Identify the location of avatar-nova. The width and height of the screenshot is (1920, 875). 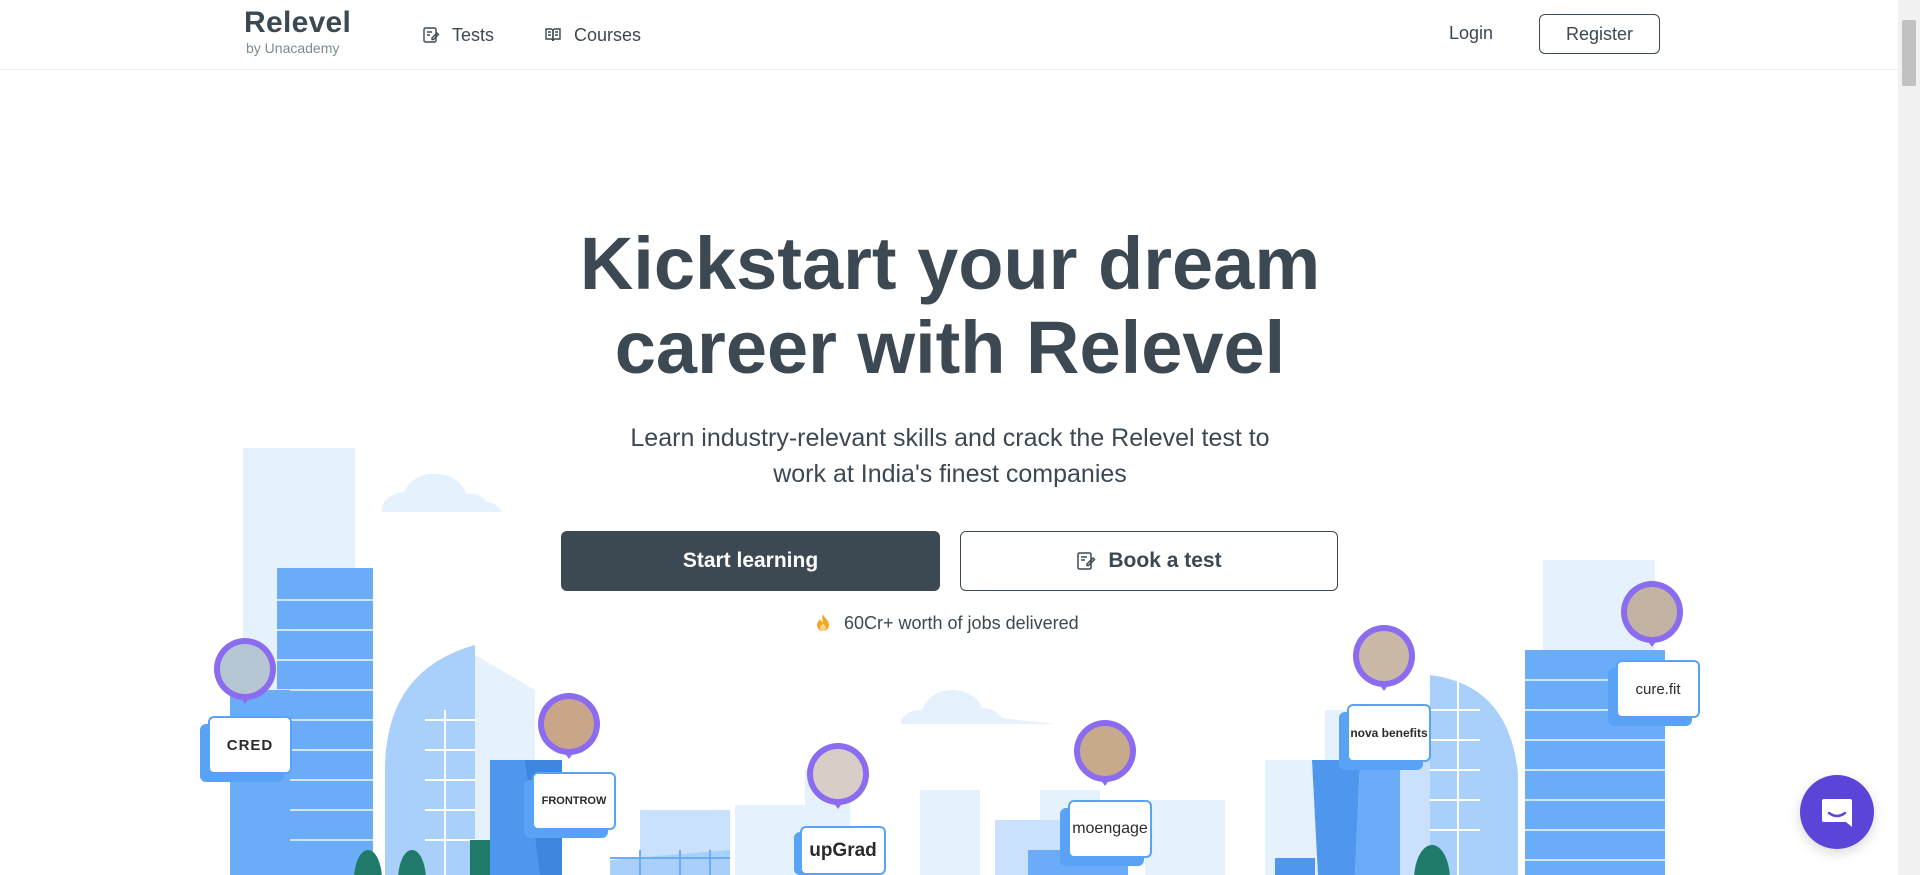
(1384, 658).